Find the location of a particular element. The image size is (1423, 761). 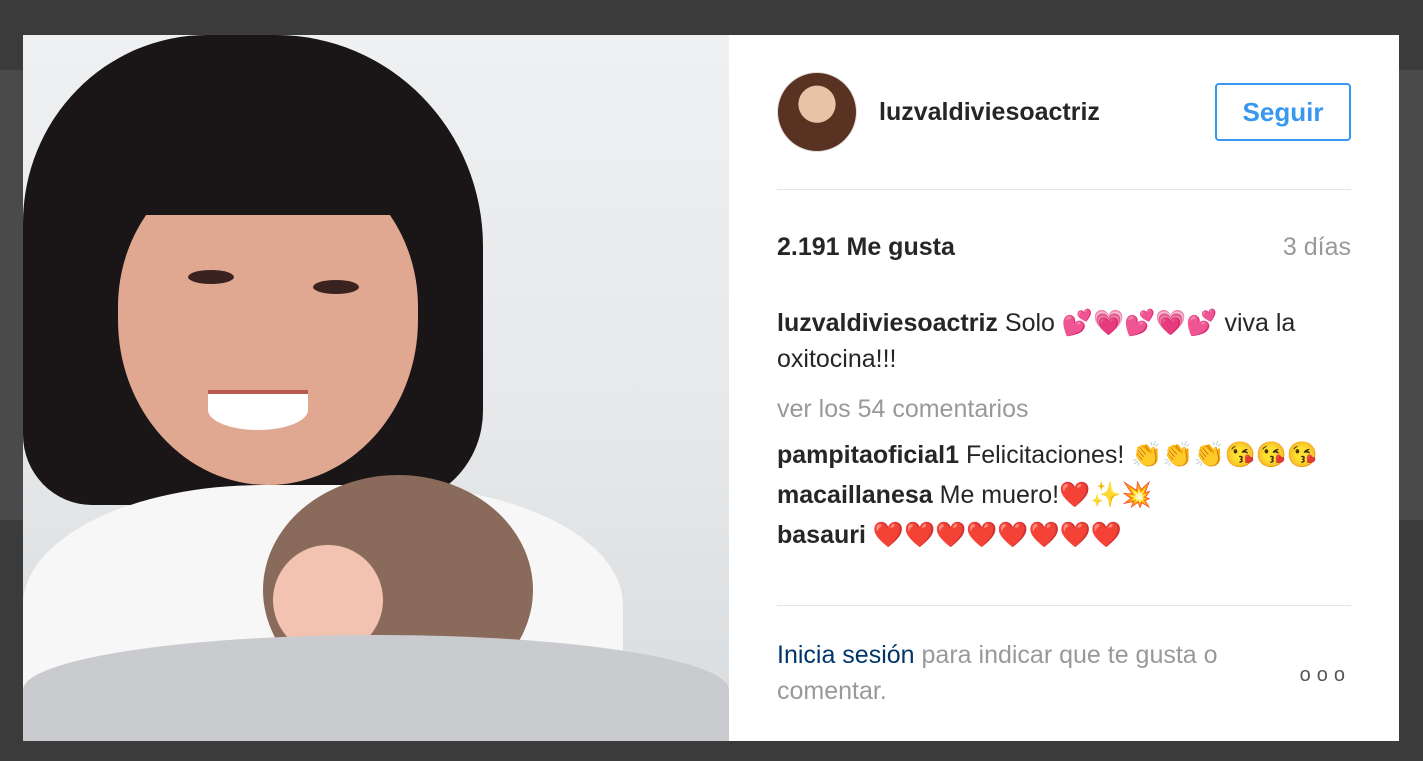

comment-text: ❤️❤️❤️❤️❤️❤️❤️❤️ is located at coordinates (997, 535).